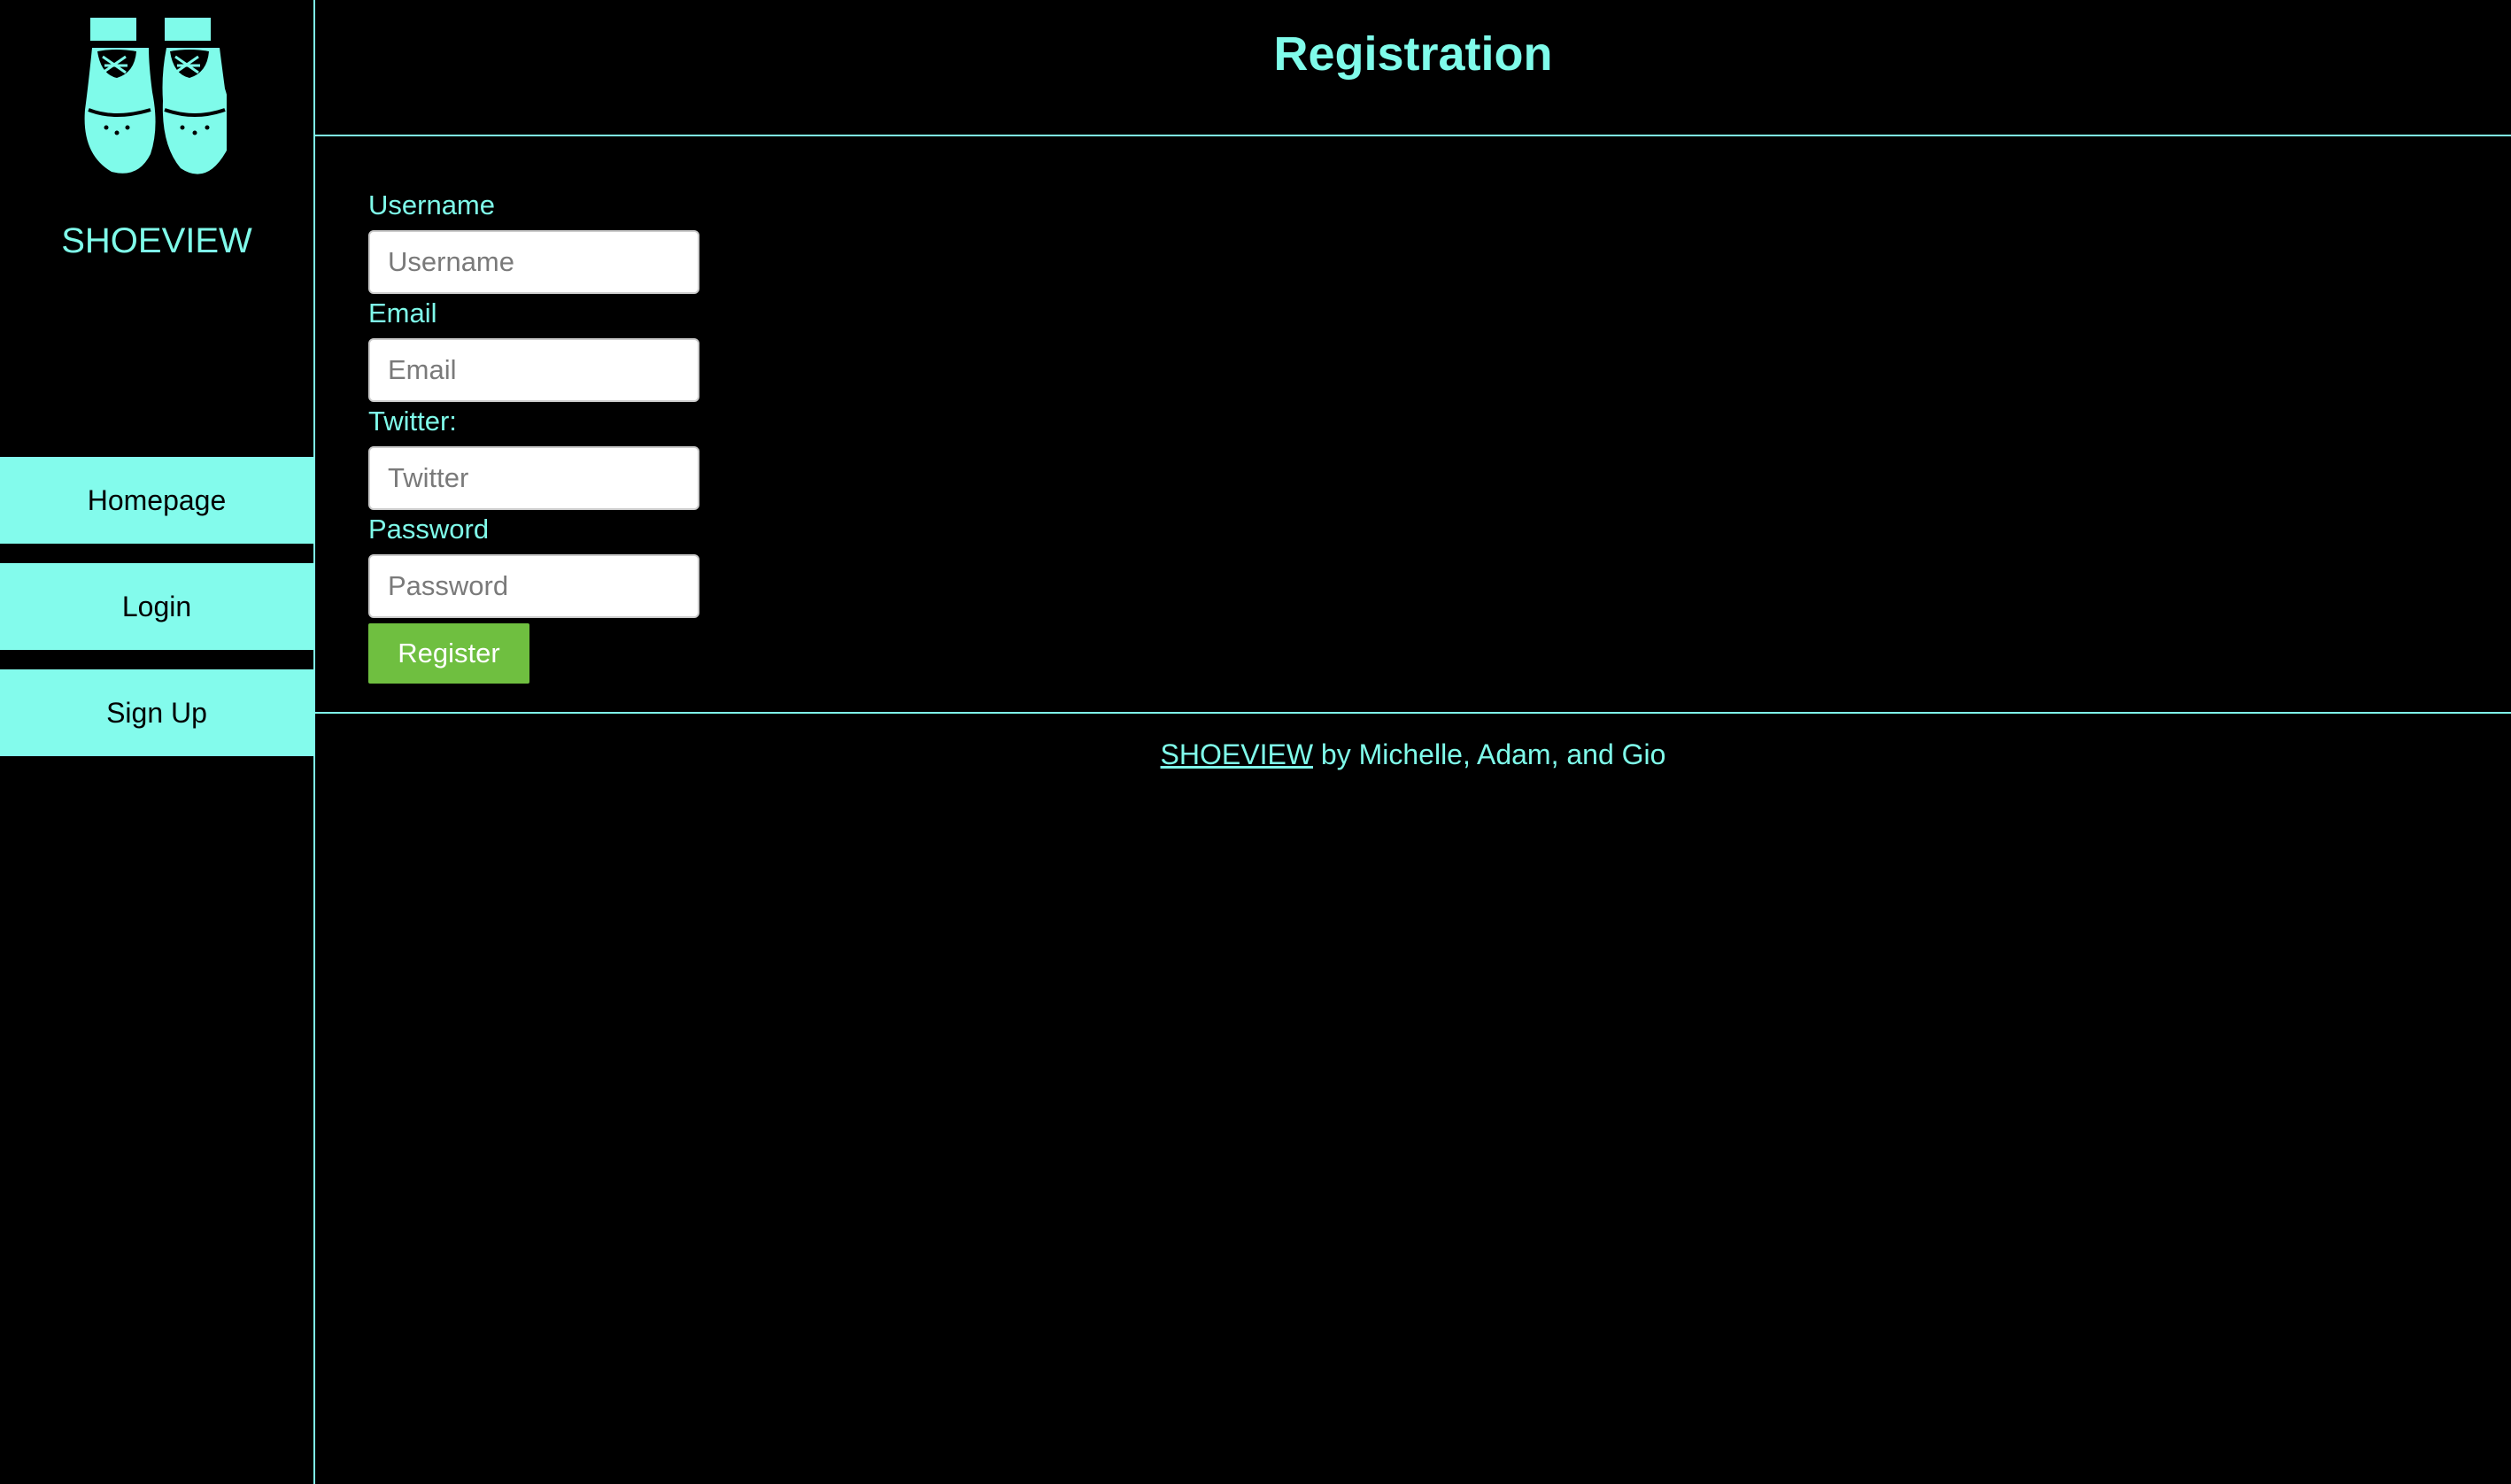 The width and height of the screenshot is (2511, 1484). Describe the element at coordinates (156, 500) in the screenshot. I see `nav-item-homepage: Homepage` at that location.